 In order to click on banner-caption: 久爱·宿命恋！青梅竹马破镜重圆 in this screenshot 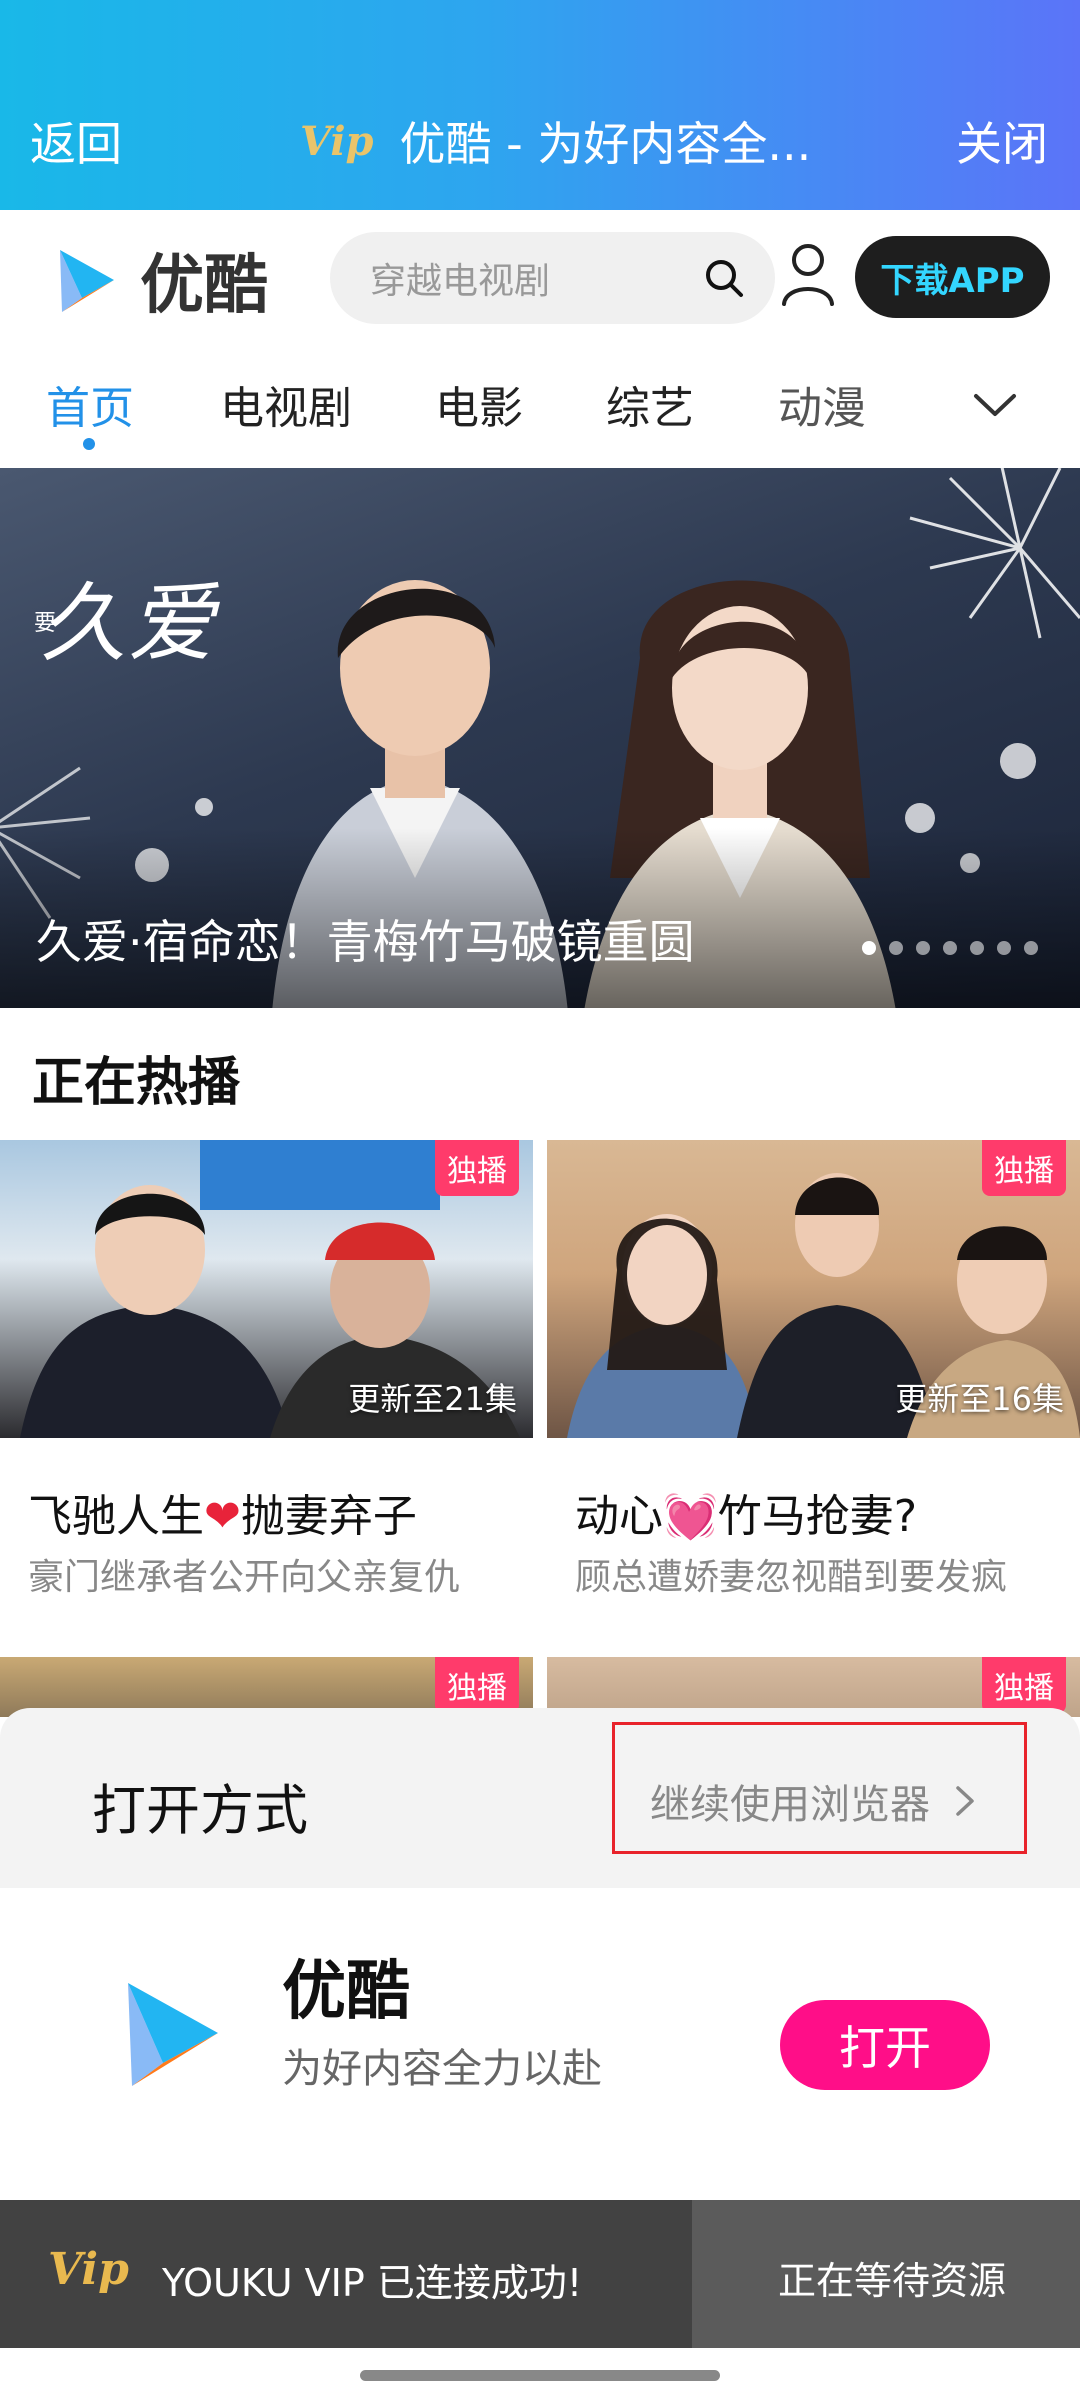, I will do `click(365, 942)`.